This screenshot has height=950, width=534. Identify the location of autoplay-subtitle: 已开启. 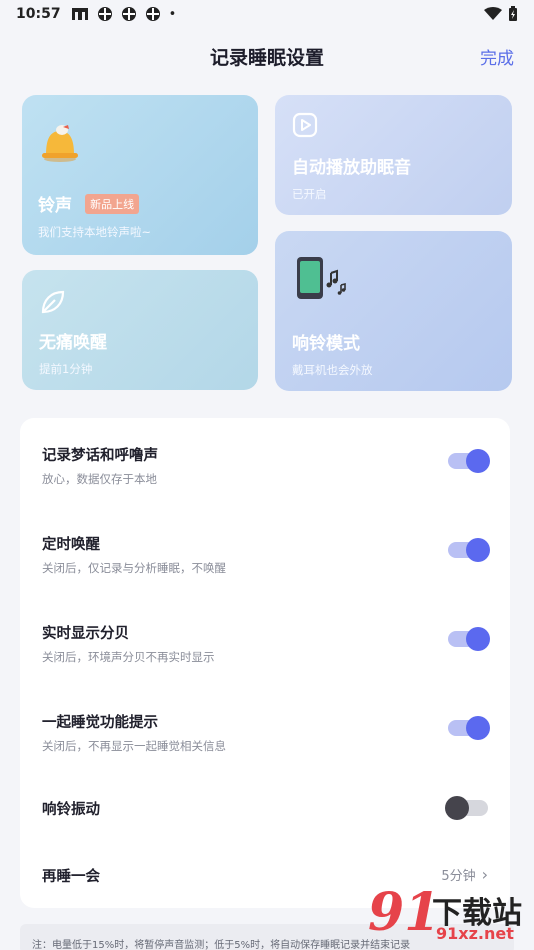
(309, 194).